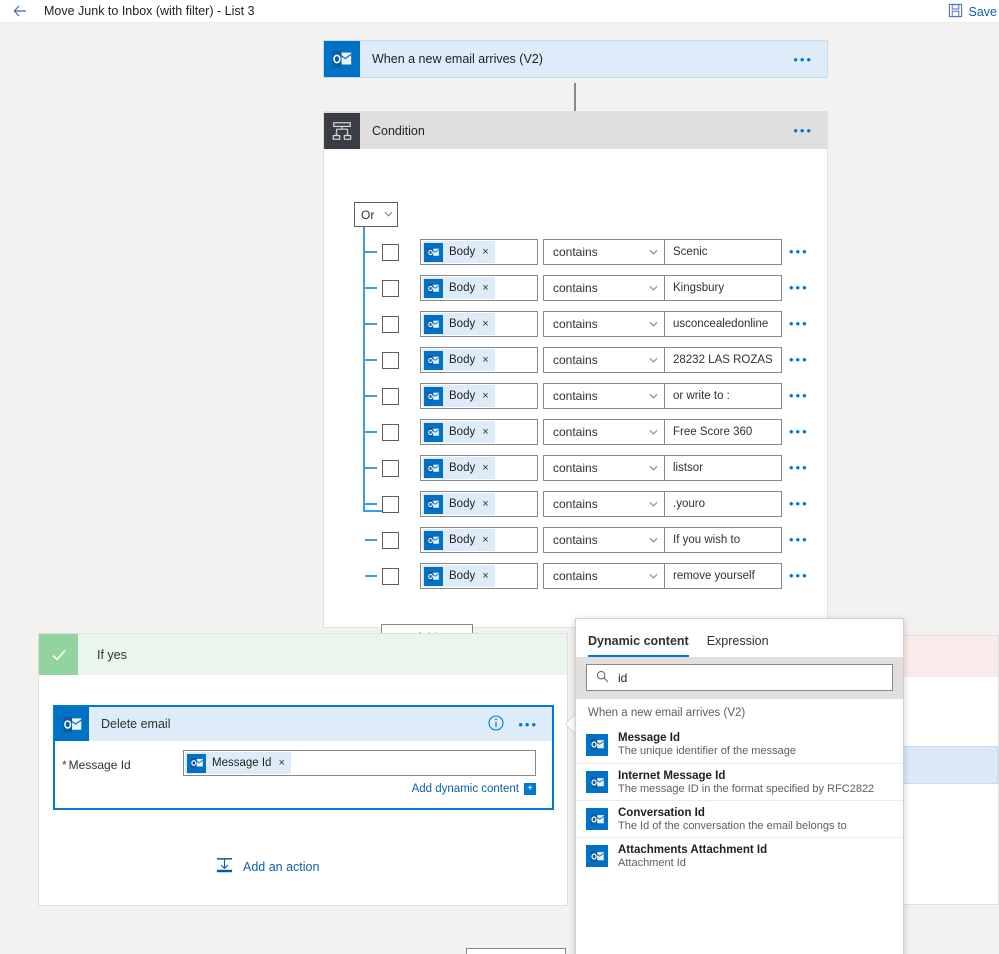 Image resolution: width=999 pixels, height=954 pixels. Describe the element at coordinates (723, 576) in the screenshot. I see `row-value-input: remove yourself` at that location.